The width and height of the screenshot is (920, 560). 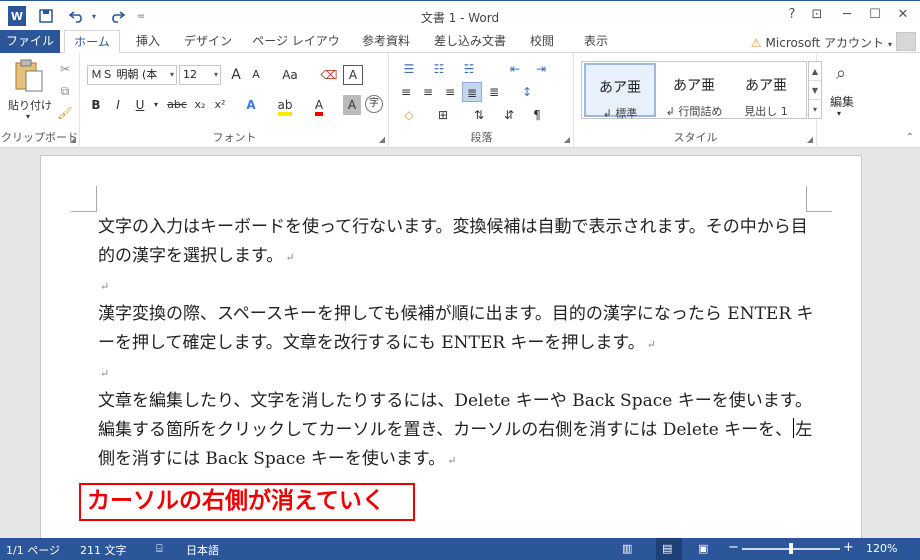 I want to click on tab-mailings: 差し込み文書, so click(x=470, y=41).